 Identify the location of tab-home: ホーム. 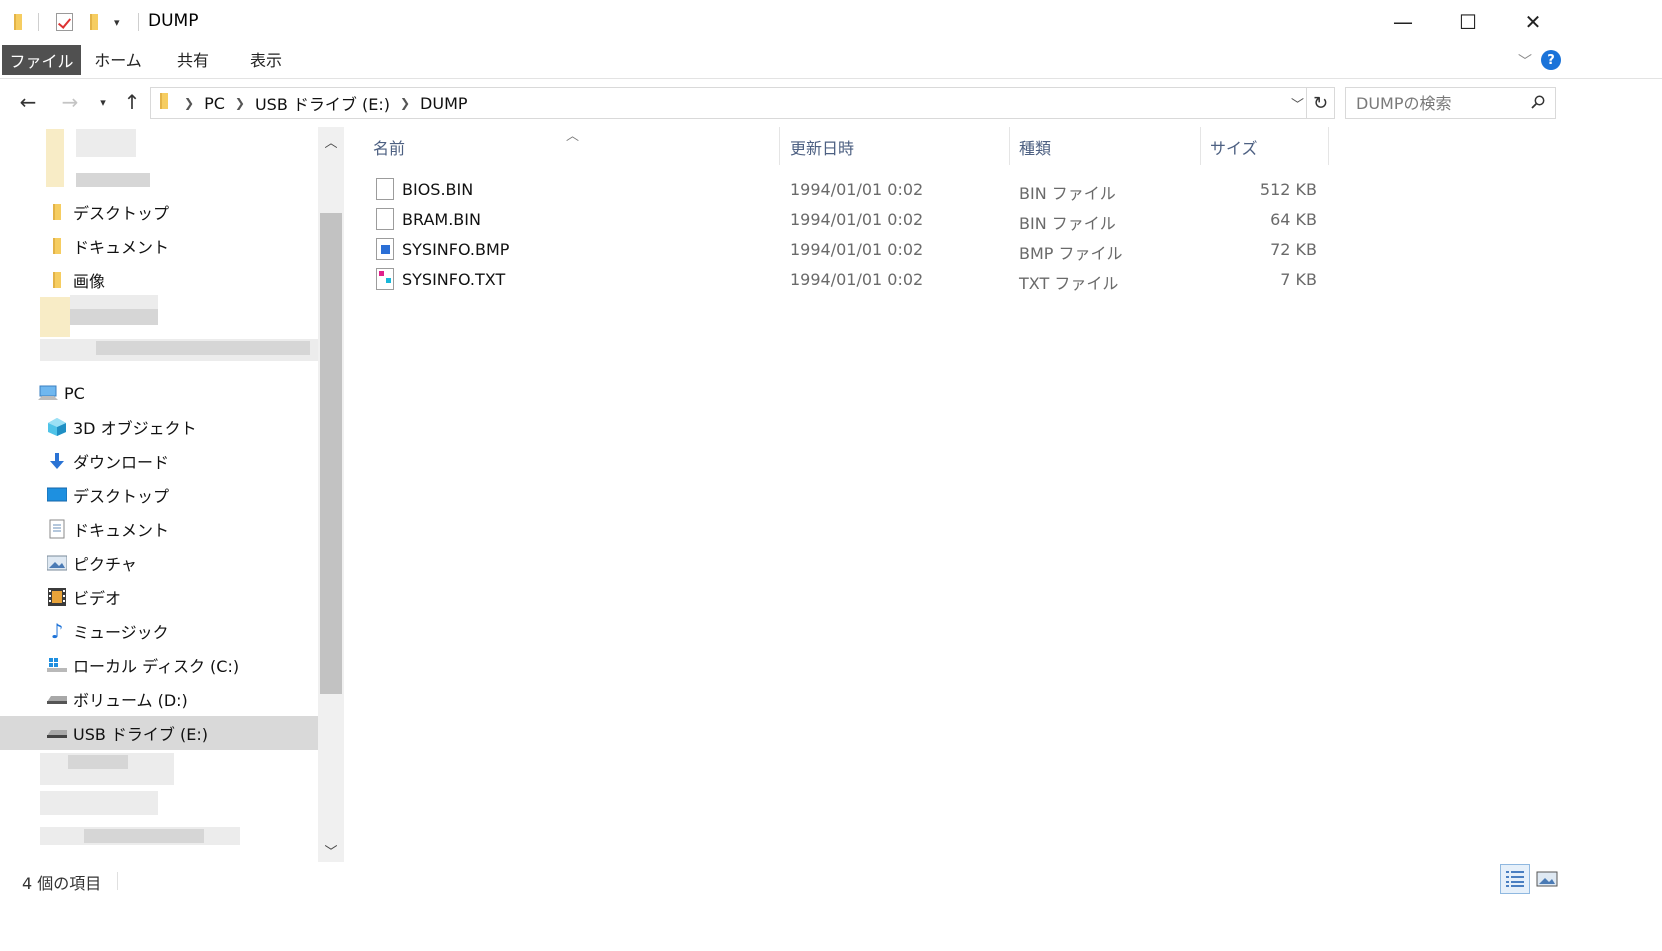
(118, 59).